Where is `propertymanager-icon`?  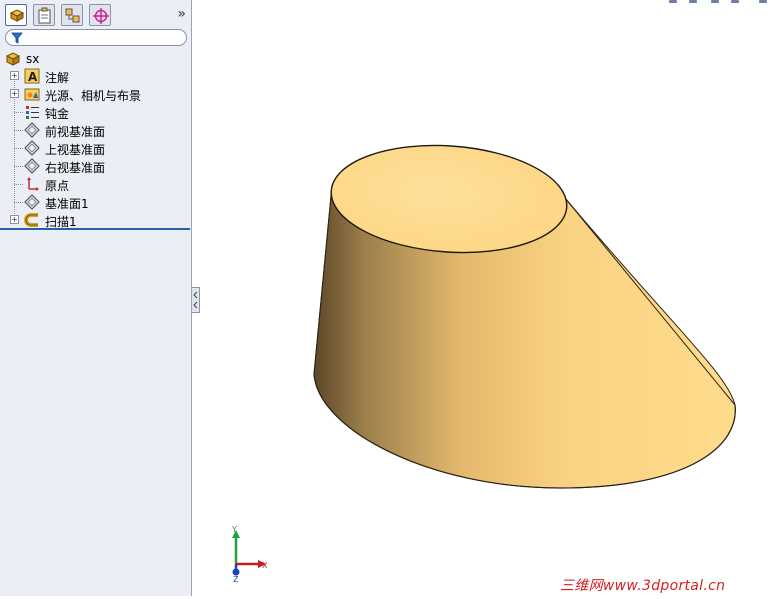 propertymanager-icon is located at coordinates (44, 15).